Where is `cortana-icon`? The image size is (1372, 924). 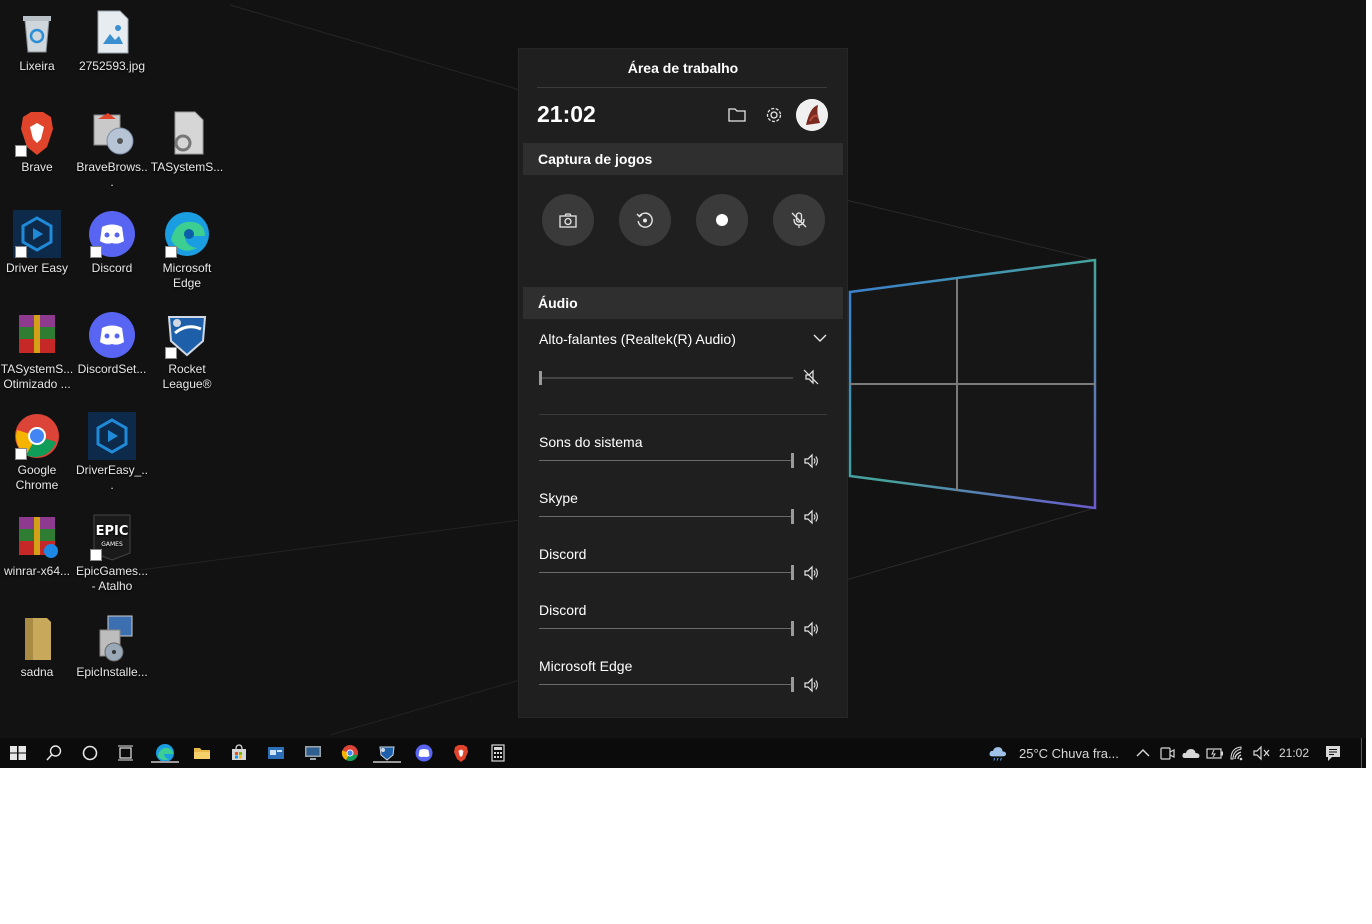
cortana-icon is located at coordinates (90, 753).